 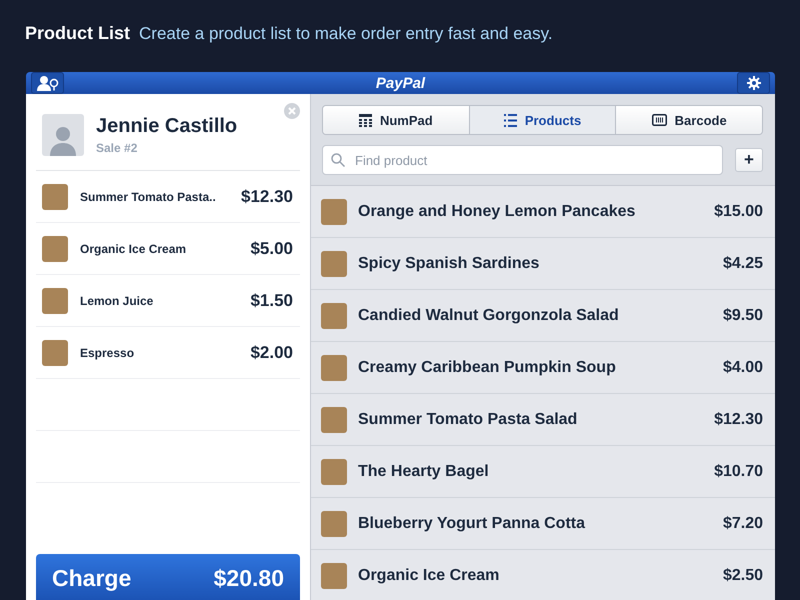 What do you see at coordinates (738, 419) in the screenshot?
I see `product-price: $12.30` at bounding box center [738, 419].